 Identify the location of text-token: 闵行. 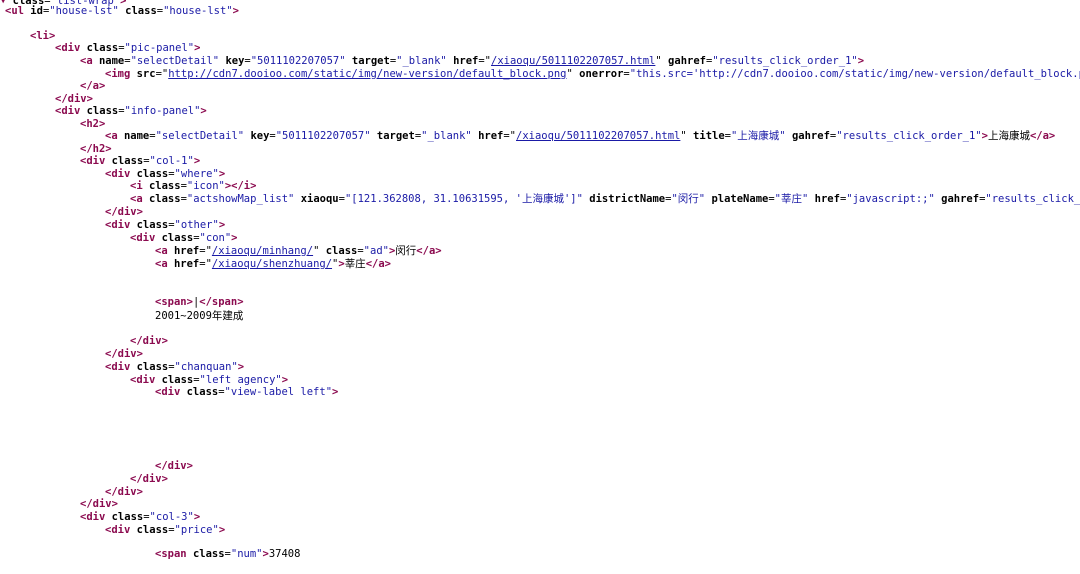
(406, 251).